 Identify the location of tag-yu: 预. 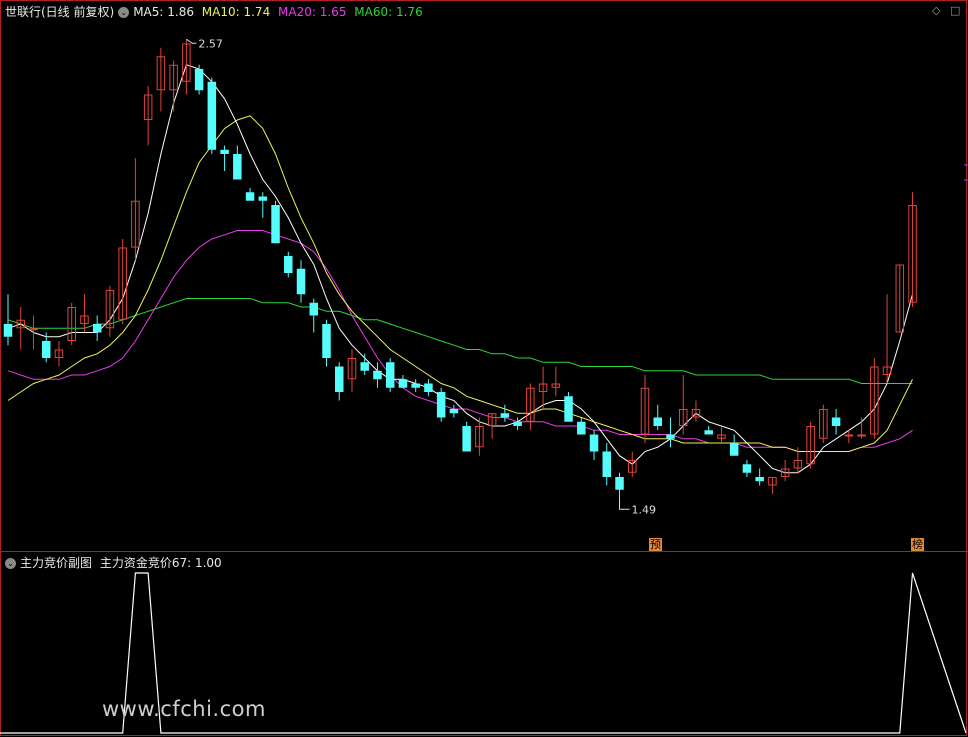
(655, 544).